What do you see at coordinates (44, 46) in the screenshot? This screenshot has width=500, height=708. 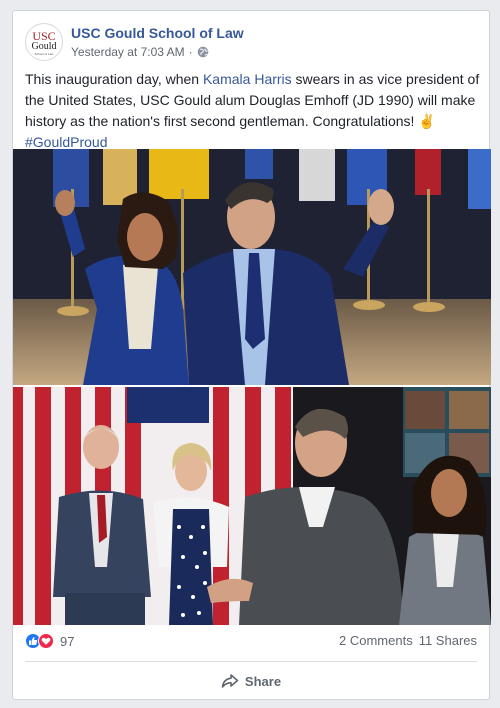 I see `avatar-logo-line2: Gould` at bounding box center [44, 46].